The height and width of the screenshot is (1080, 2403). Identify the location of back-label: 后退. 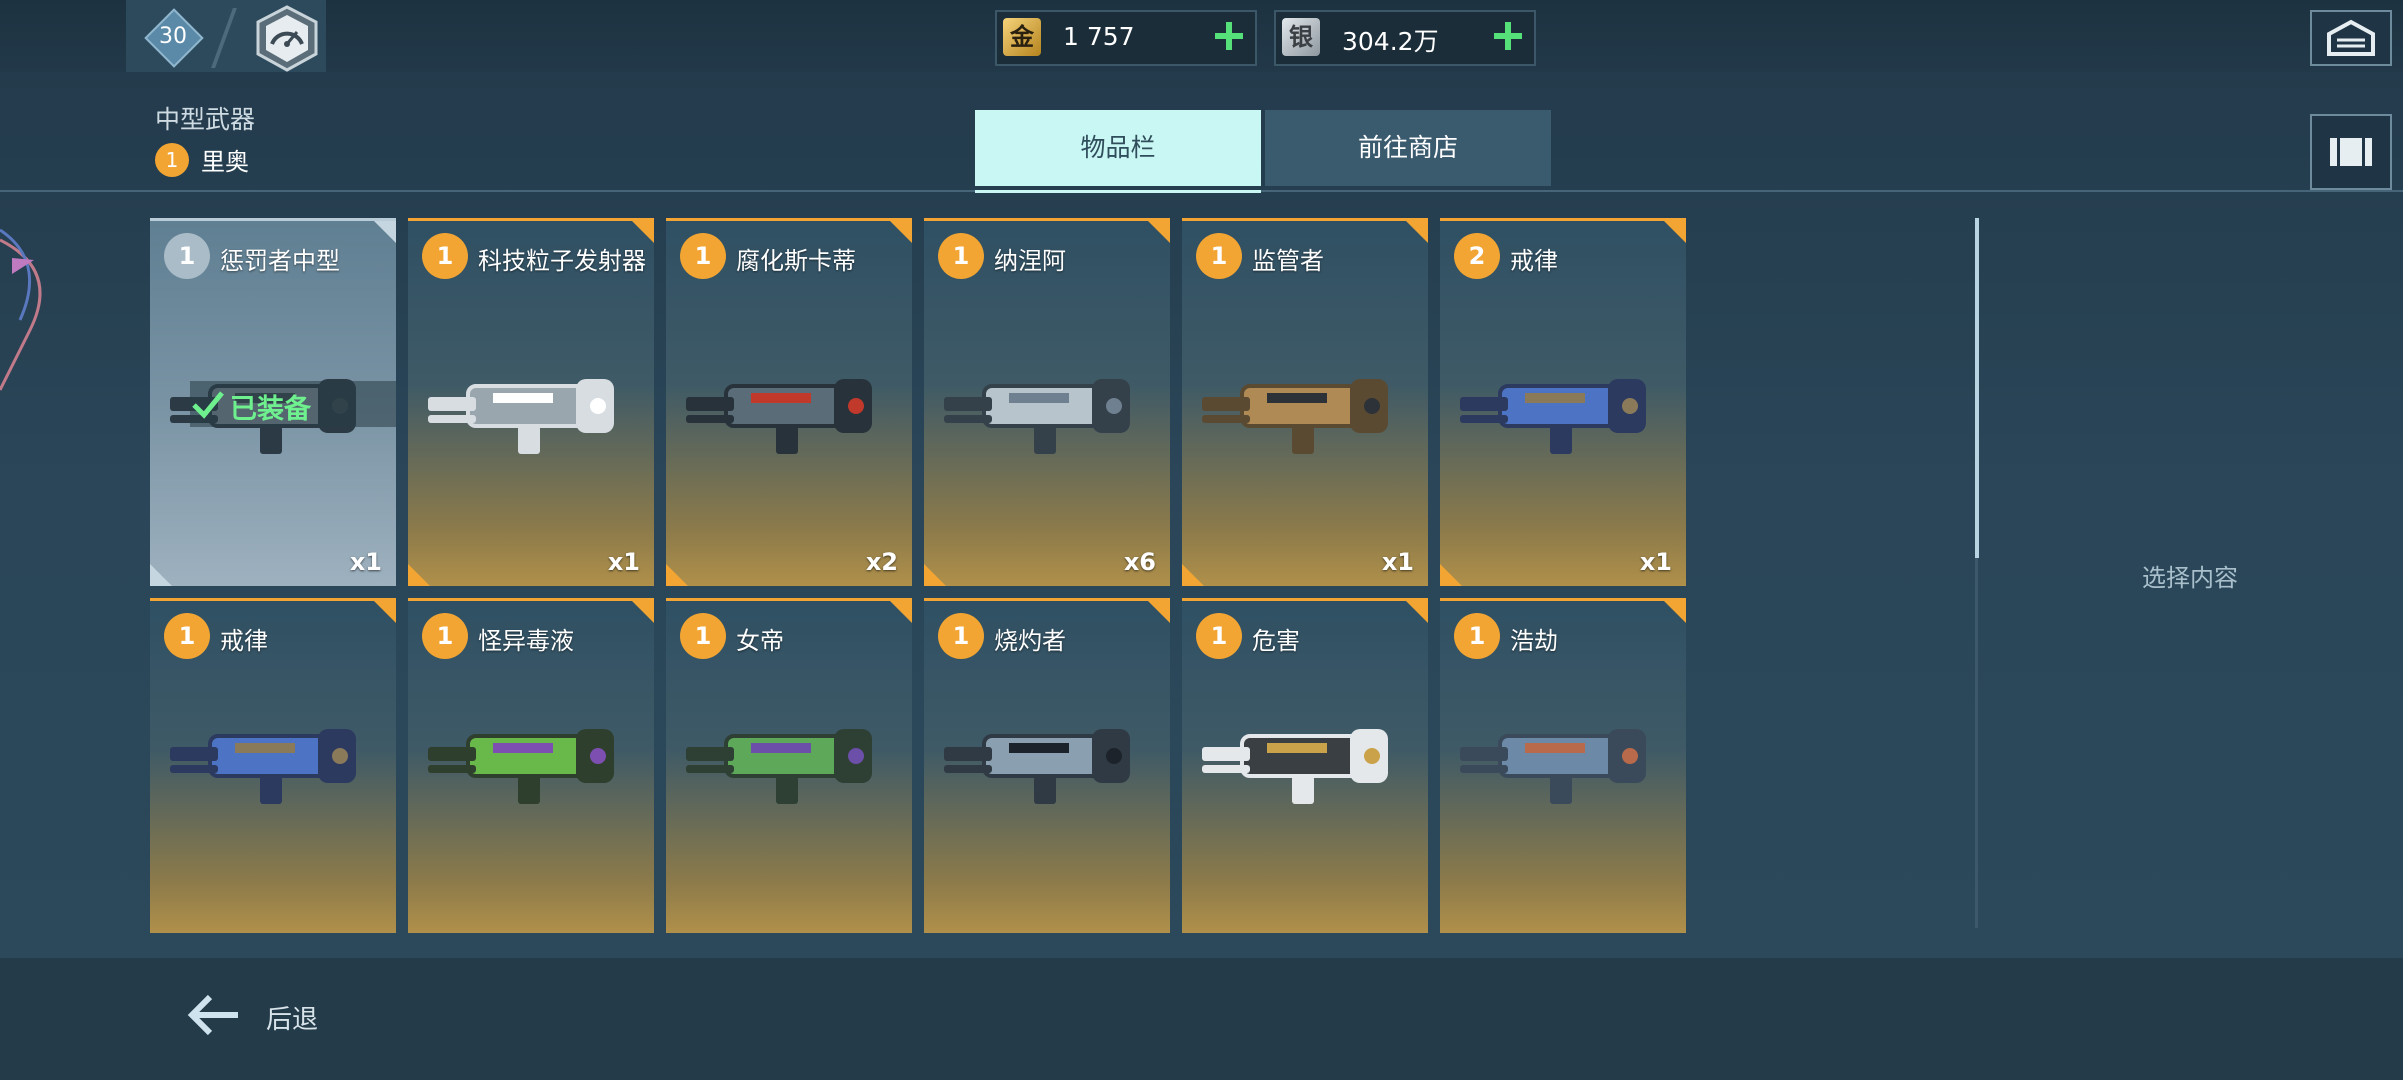
(292, 1020).